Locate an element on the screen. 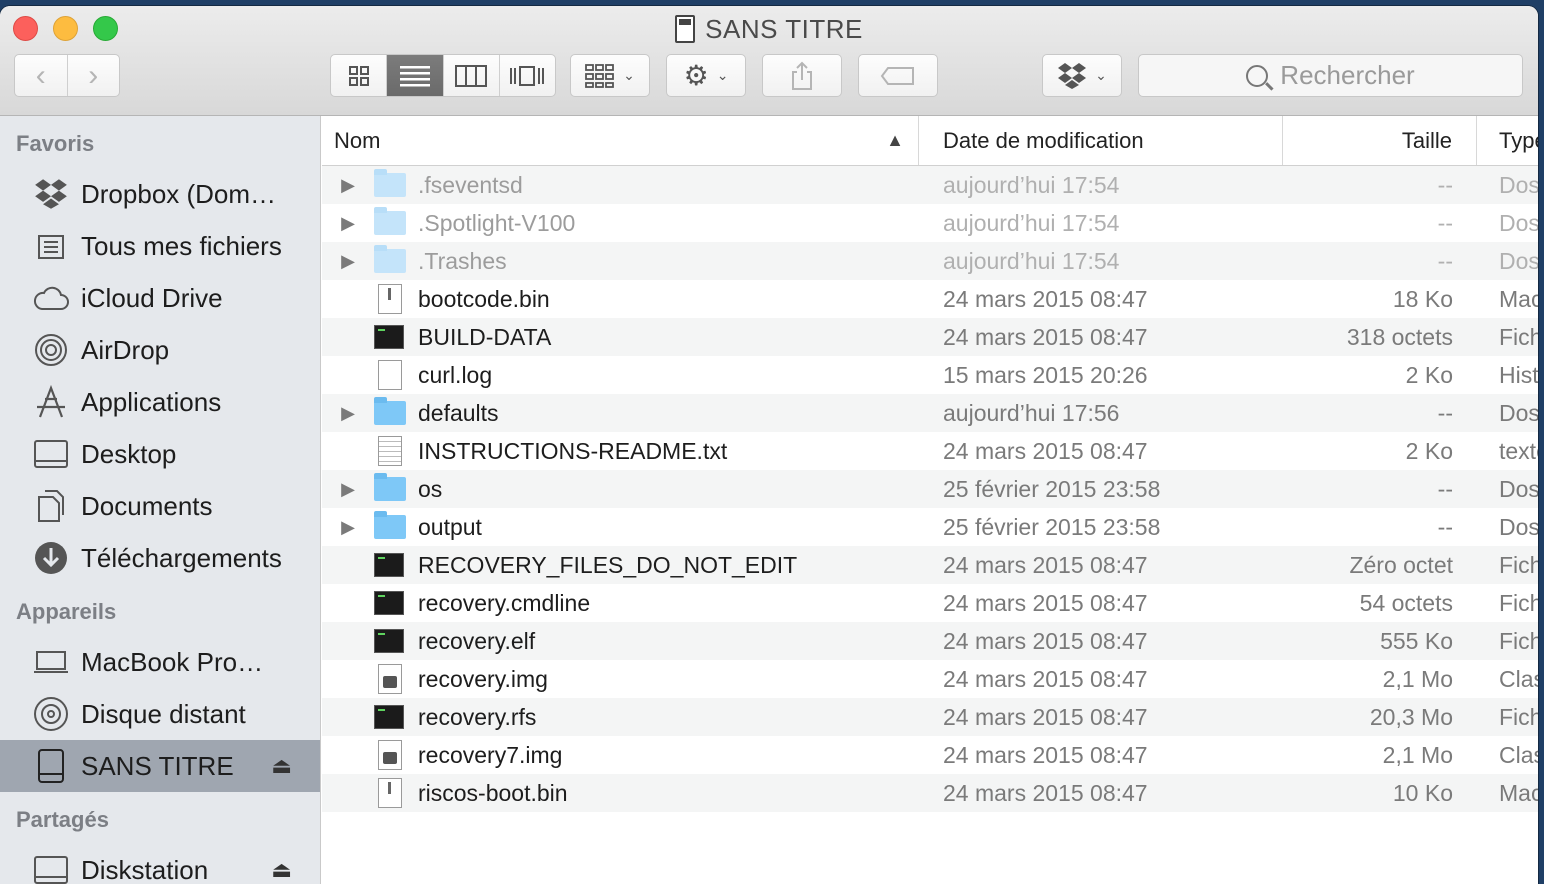 This screenshot has width=1544, height=884. share-icon is located at coordinates (802, 75).